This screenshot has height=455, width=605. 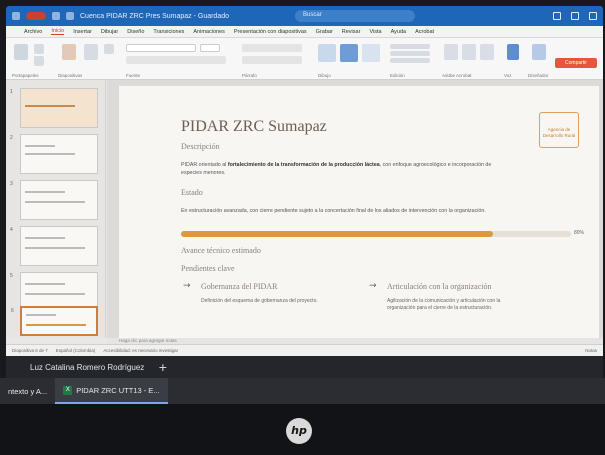 What do you see at coordinates (69, 52) in the screenshot?
I see `new-slide-icon` at bounding box center [69, 52].